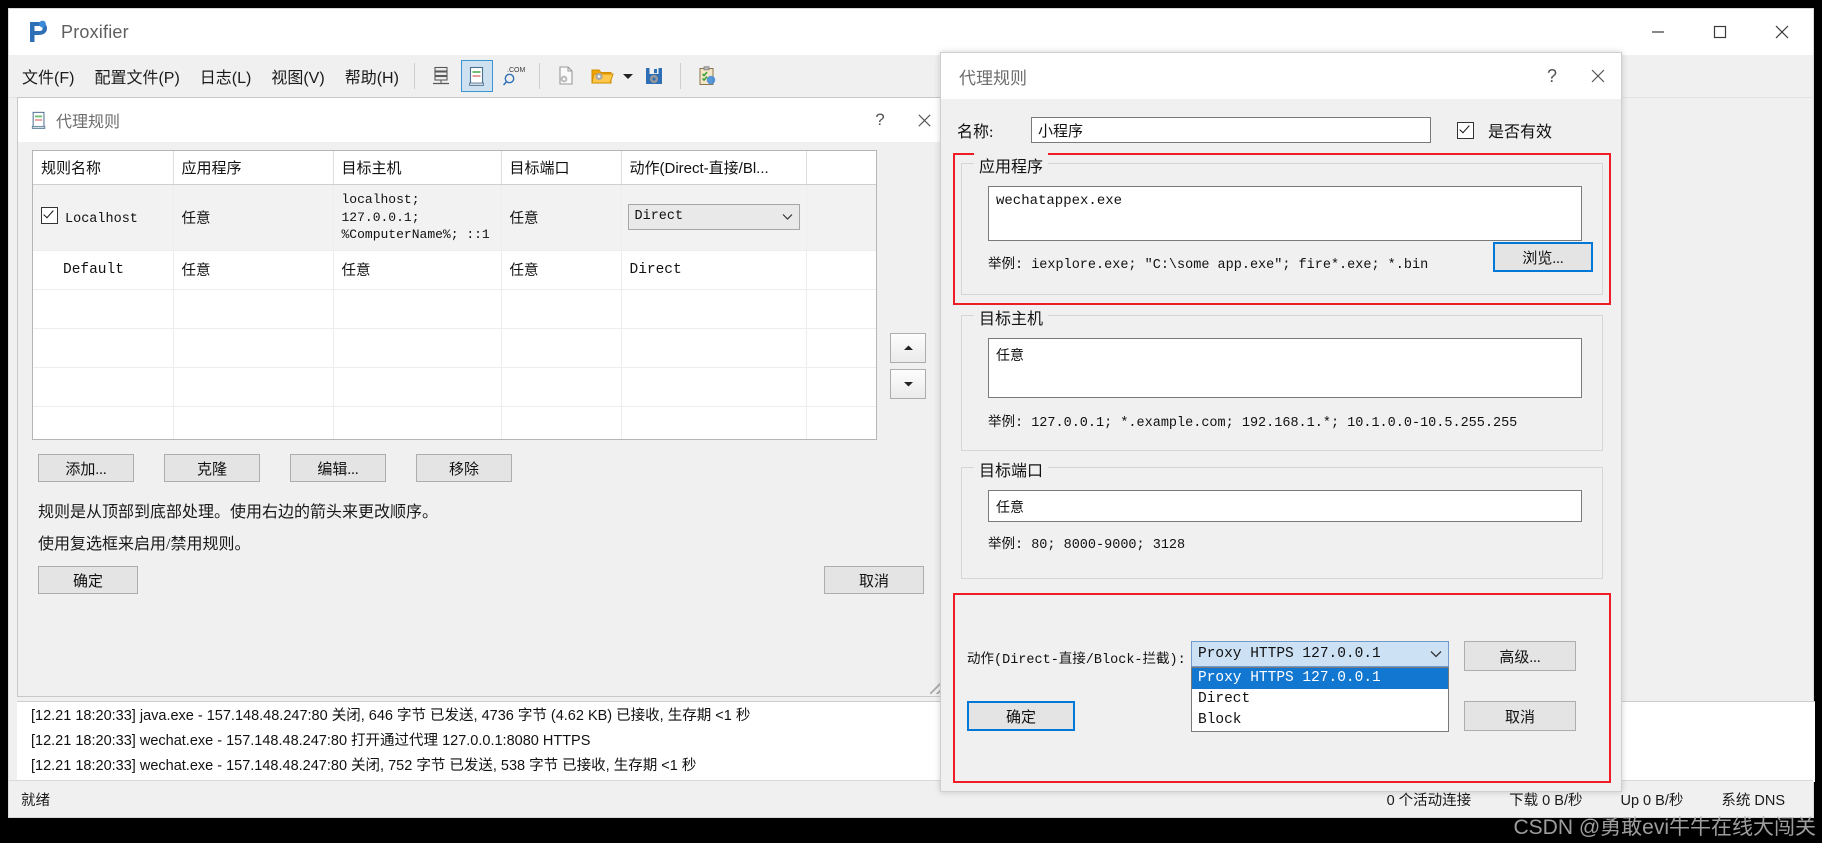 This screenshot has height=843, width=1822. Describe the element at coordinates (48, 76) in the screenshot. I see `menu-file: 文件(F)` at that location.